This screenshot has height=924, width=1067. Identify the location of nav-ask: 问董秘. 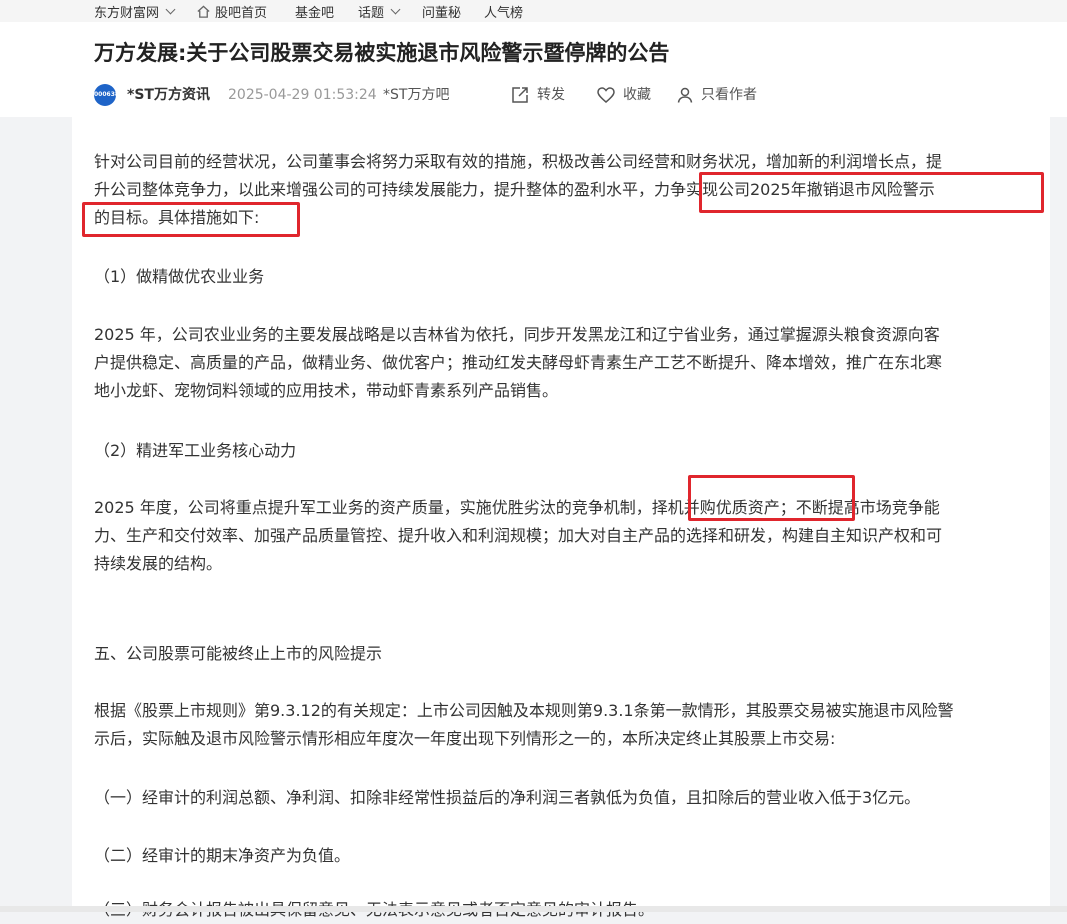
(441, 11).